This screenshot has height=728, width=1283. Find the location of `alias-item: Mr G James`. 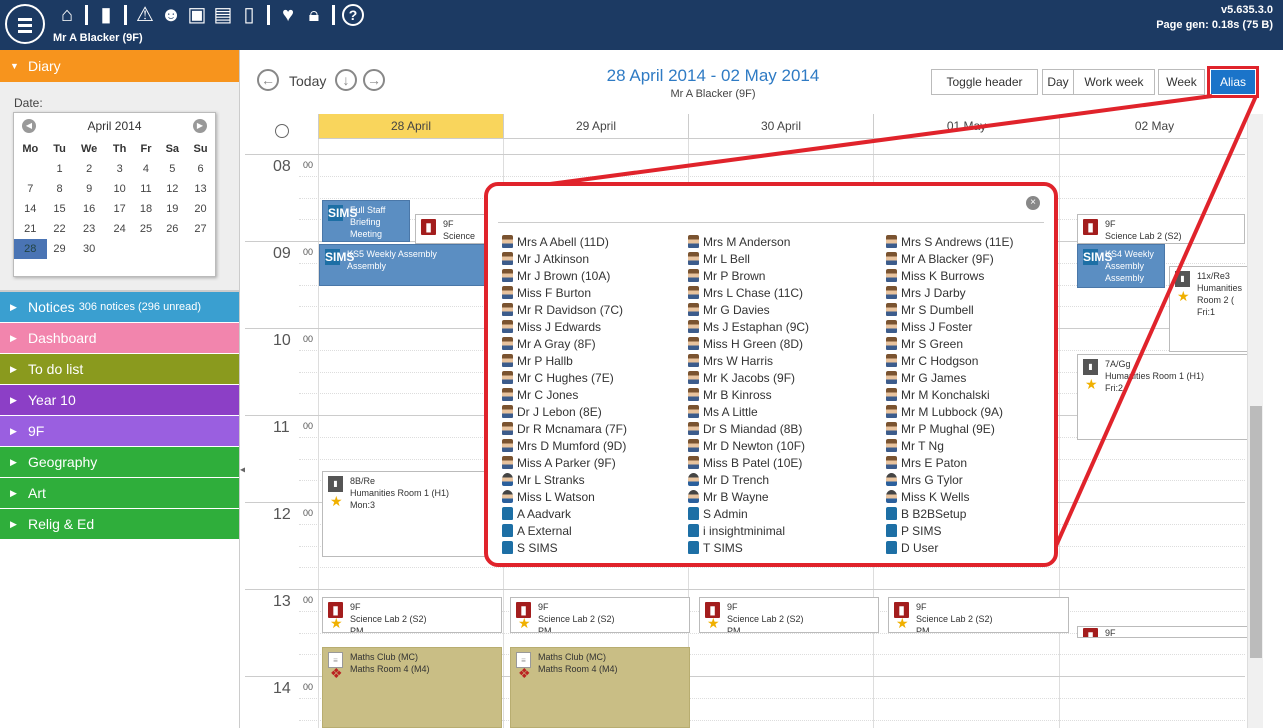

alias-item: Mr G James is located at coordinates (970, 377).